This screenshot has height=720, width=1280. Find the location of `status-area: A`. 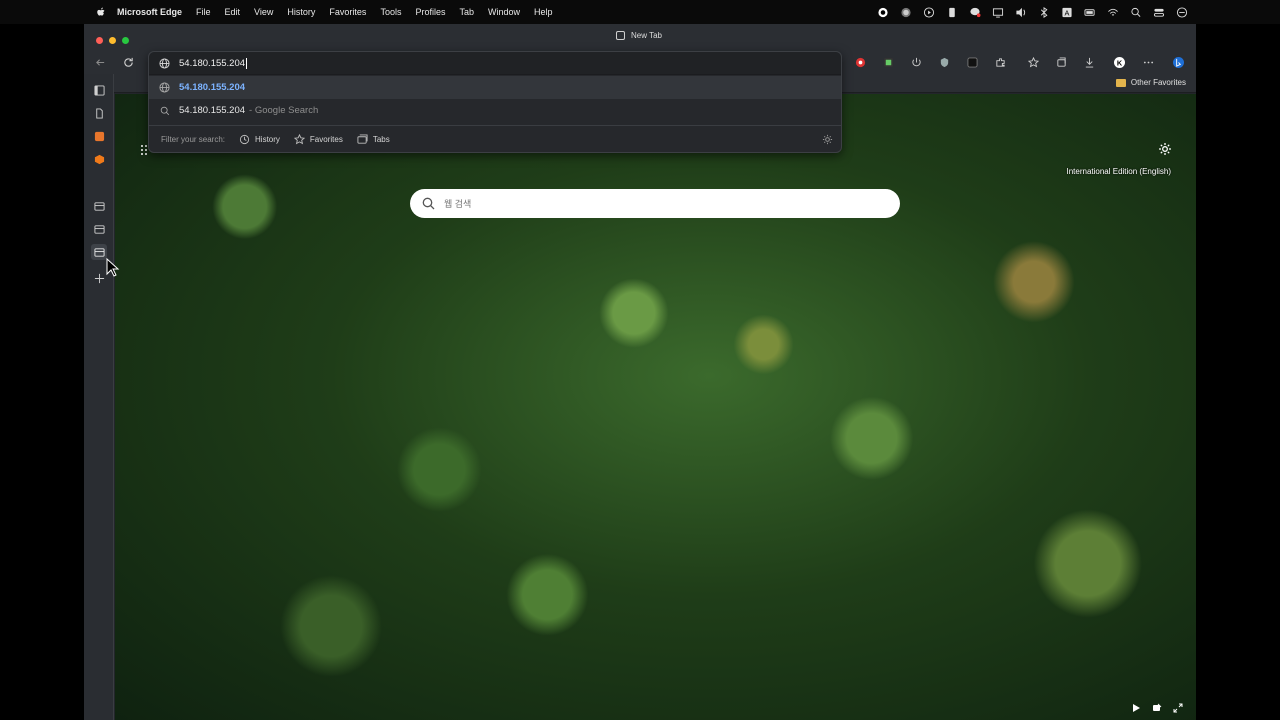

status-area: A is located at coordinates (1032, 12).